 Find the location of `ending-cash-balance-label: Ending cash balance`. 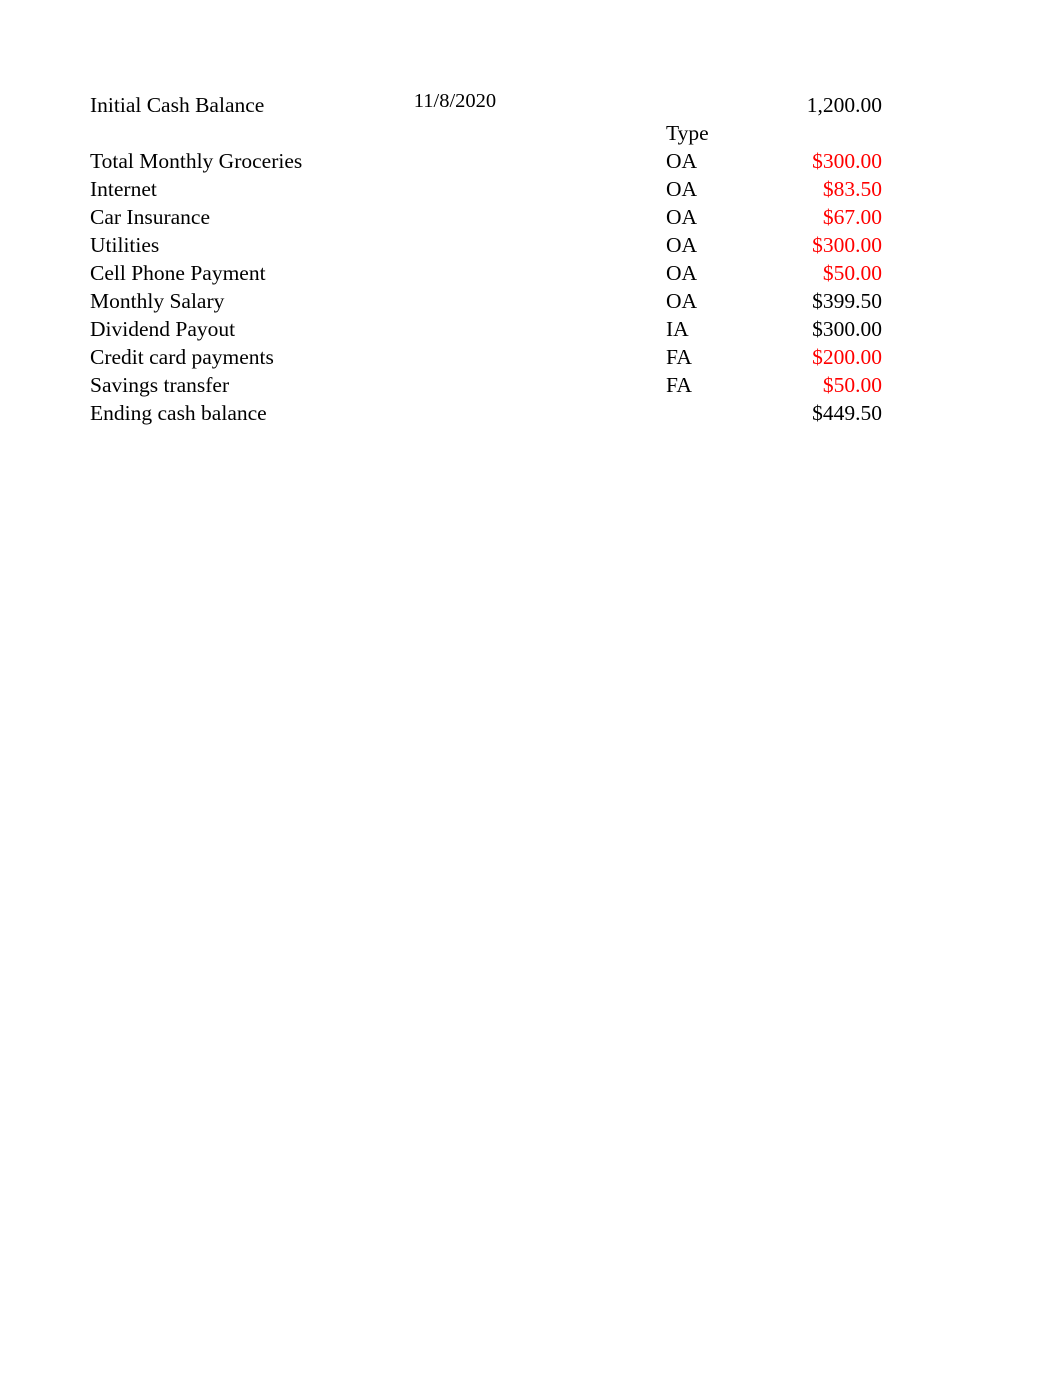

ending-cash-balance-label: Ending cash balance is located at coordinates (178, 413).